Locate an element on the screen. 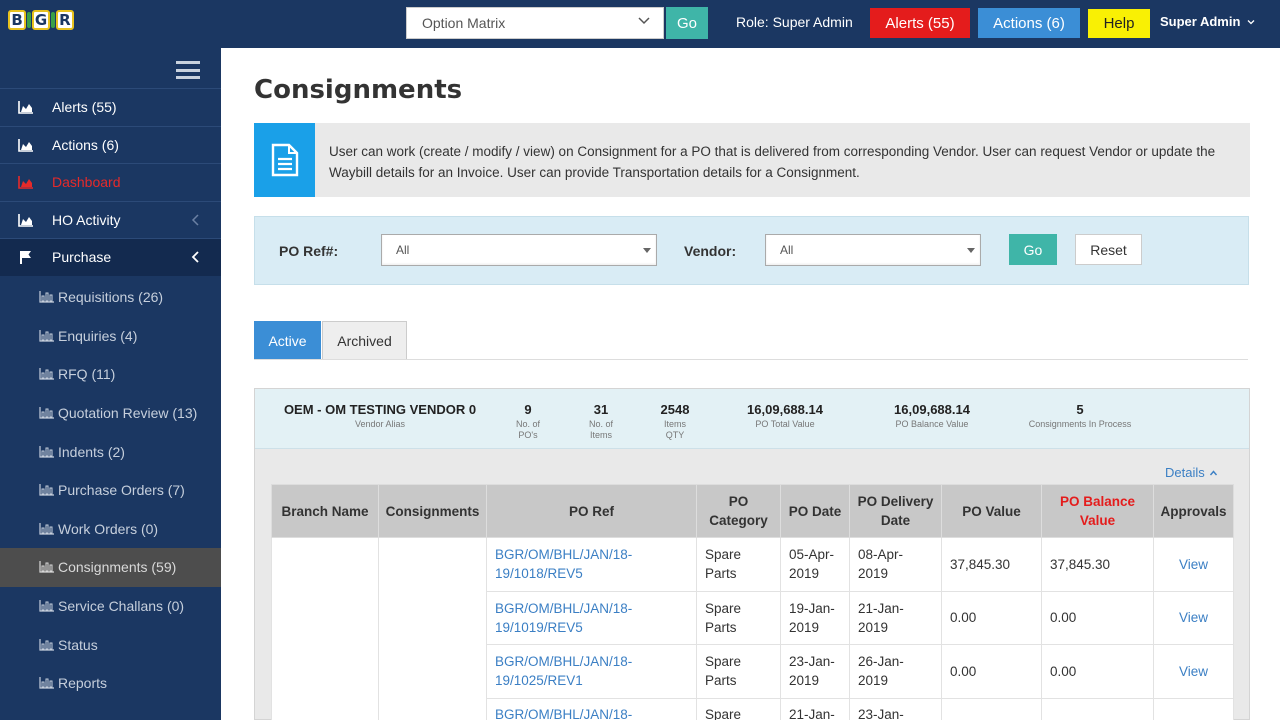  col-po-category: PO Category is located at coordinates (738, 511).